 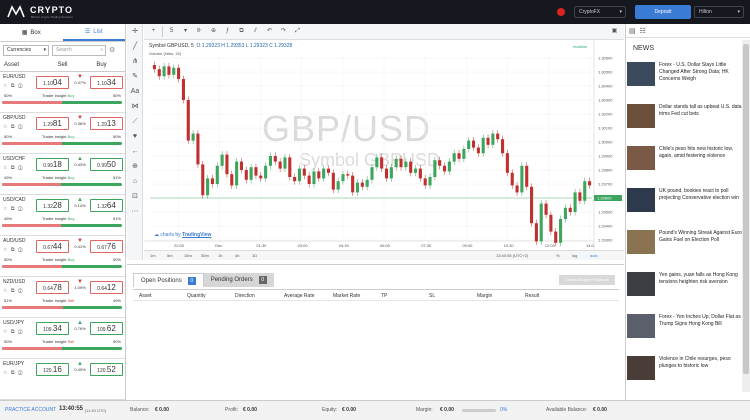 I want to click on user-menu: Hilton ▾, so click(x=719, y=12).